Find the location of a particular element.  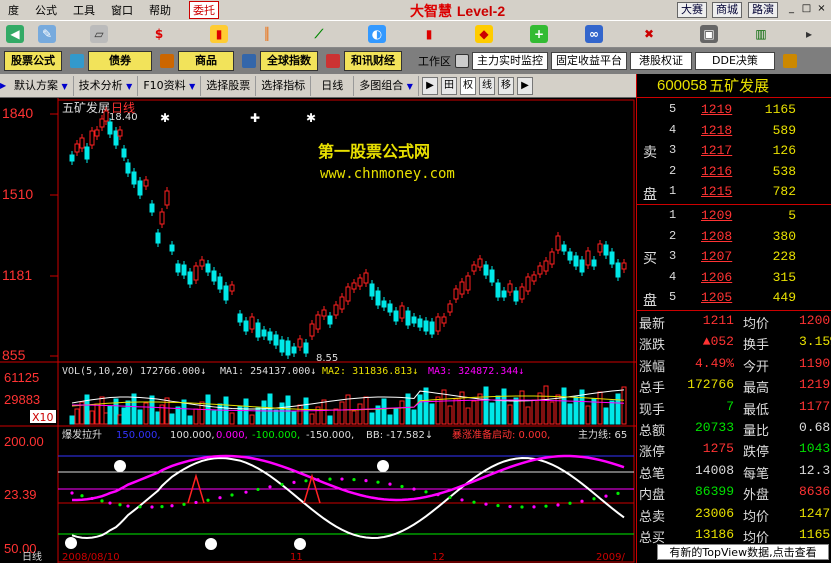

screen-icon: ▣ is located at coordinates (709, 34).